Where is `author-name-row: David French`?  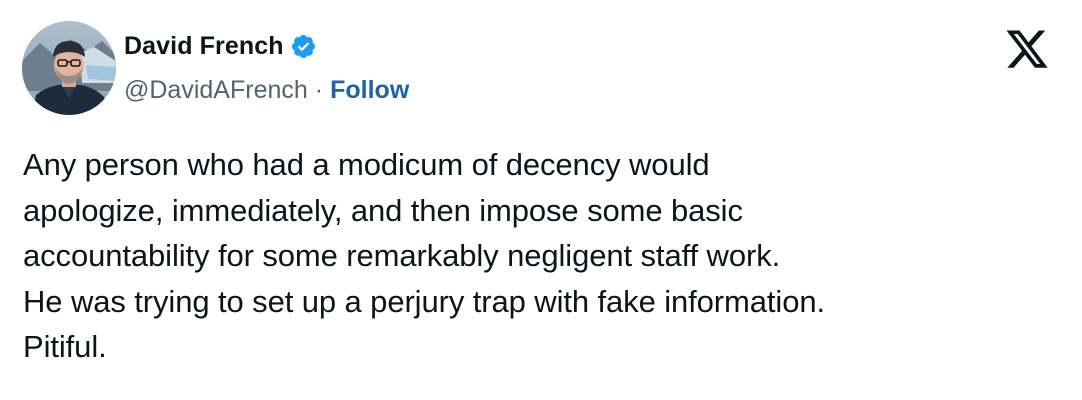
author-name-row: David French is located at coordinates (266, 46).